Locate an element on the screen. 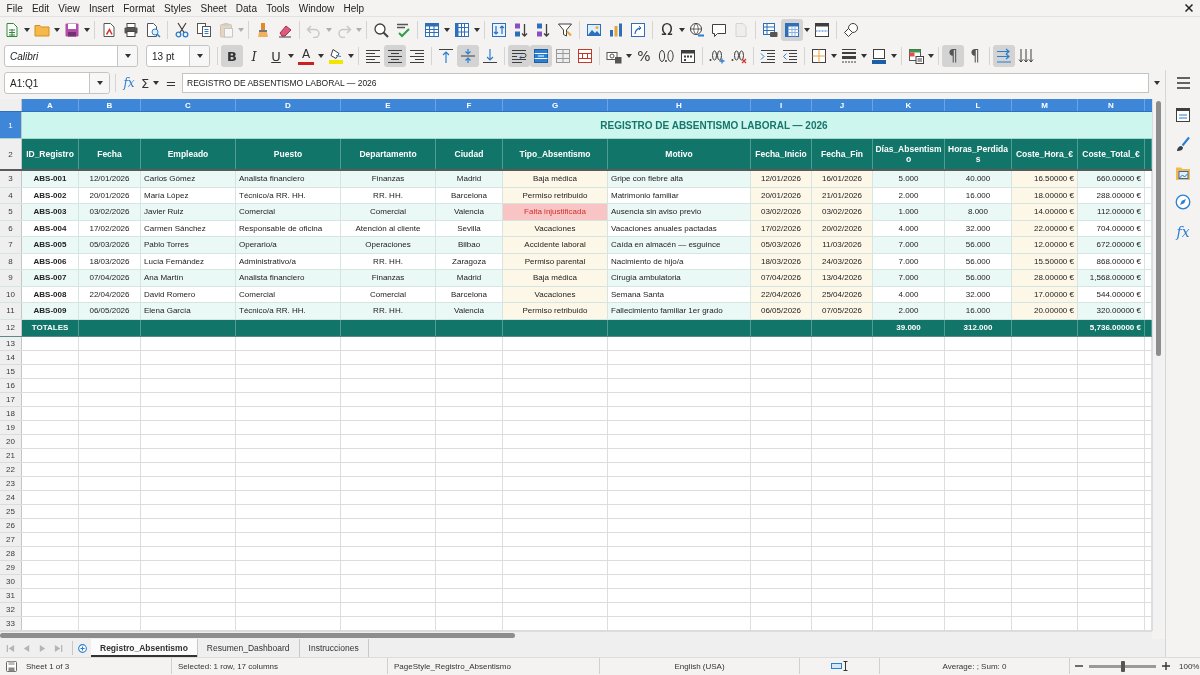 The image size is (1200, 675). formula-button: = is located at coordinates (171, 83).